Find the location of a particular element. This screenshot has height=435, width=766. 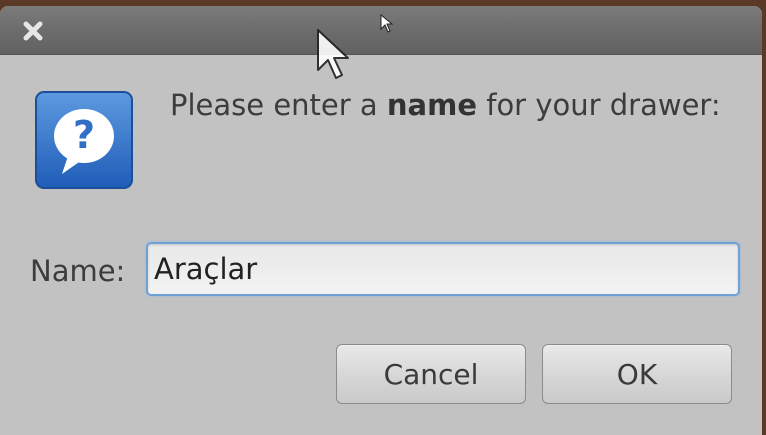

ok-button: OK is located at coordinates (637, 374).